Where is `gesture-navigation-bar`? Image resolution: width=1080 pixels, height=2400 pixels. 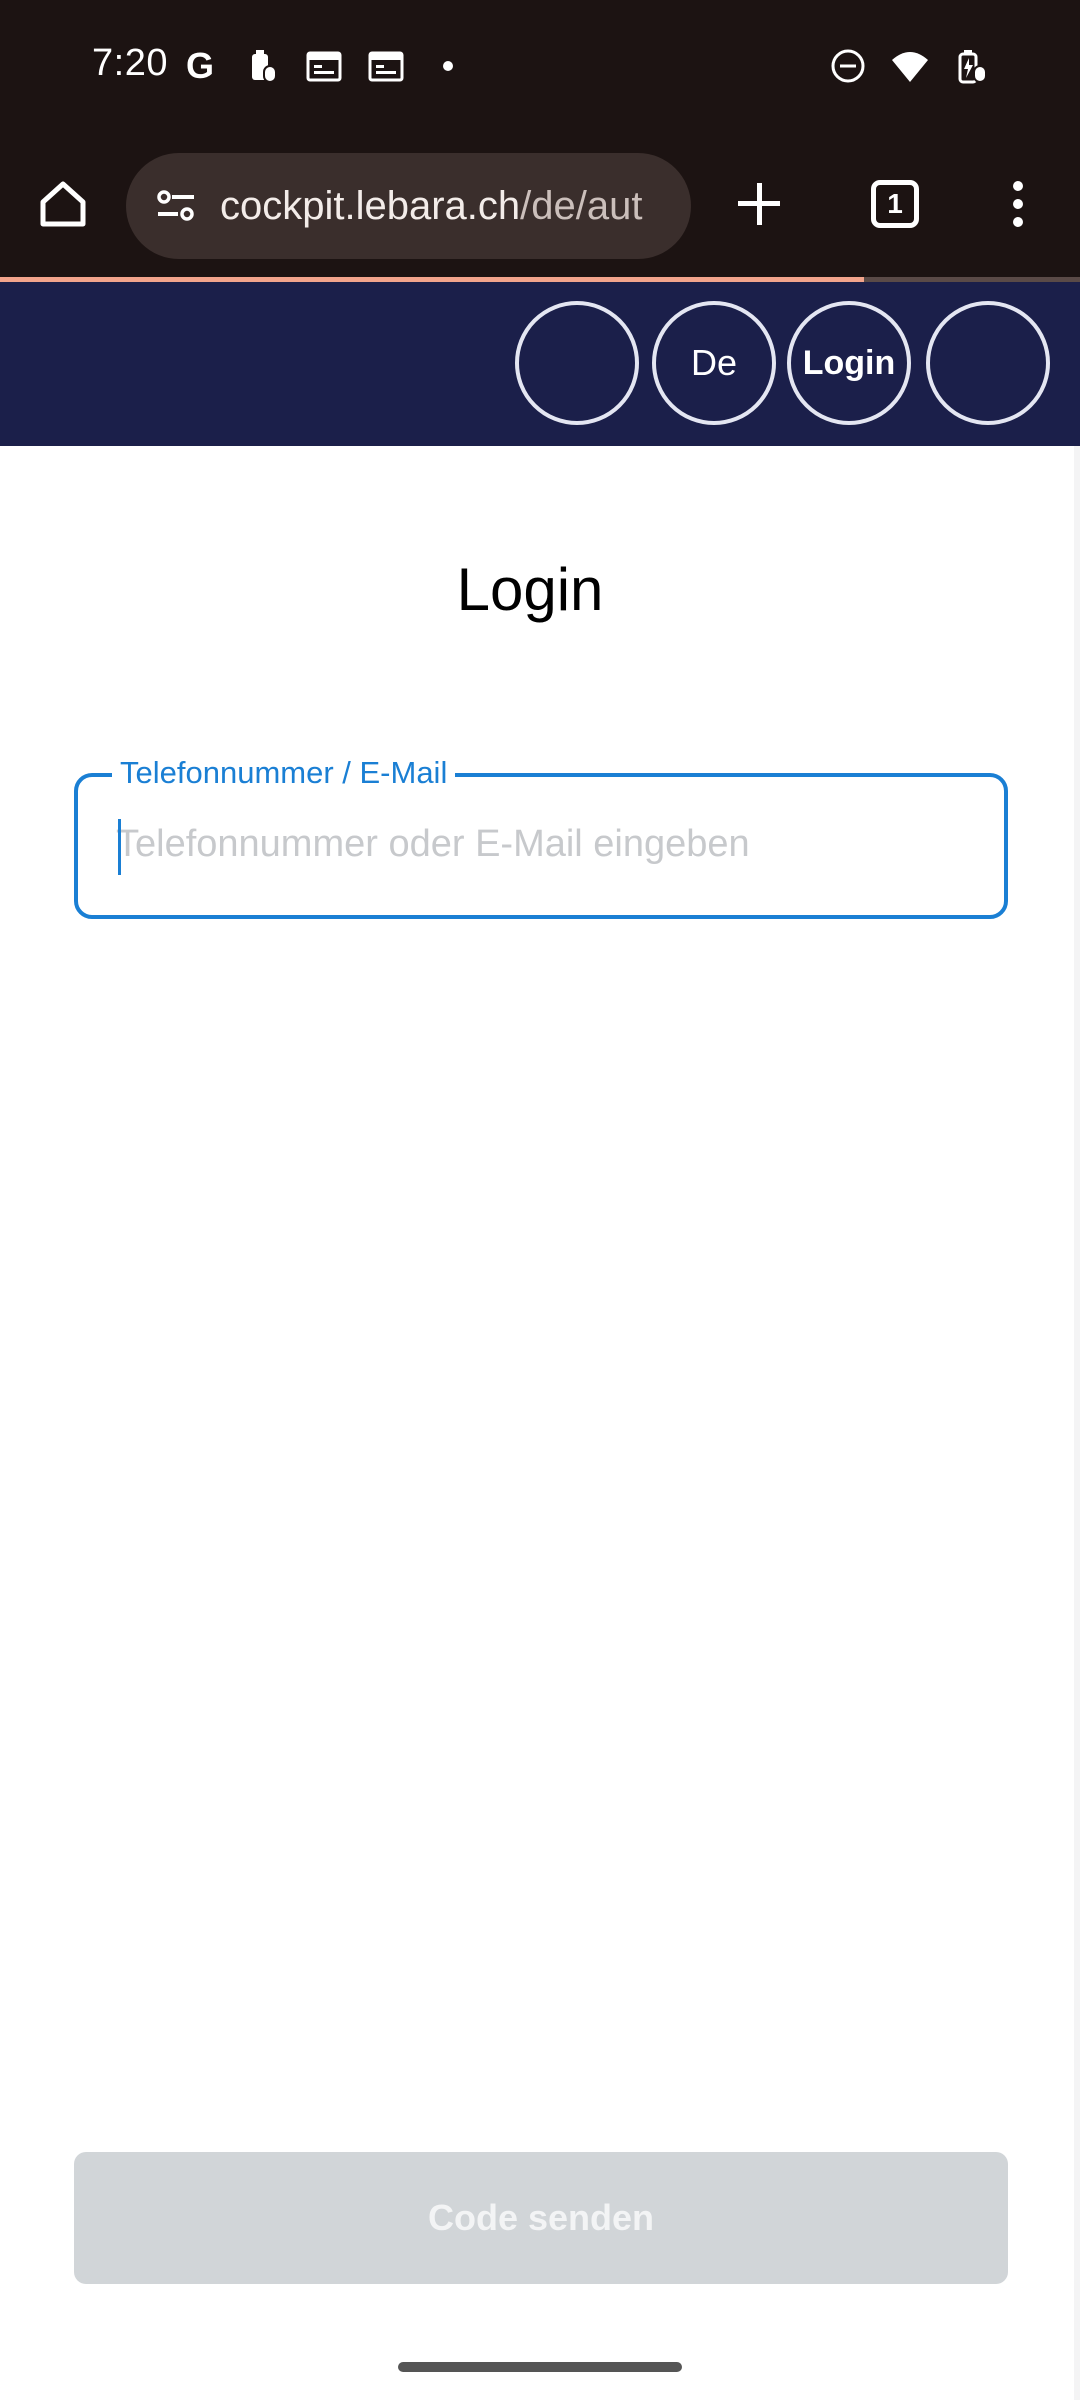 gesture-navigation-bar is located at coordinates (540, 2367).